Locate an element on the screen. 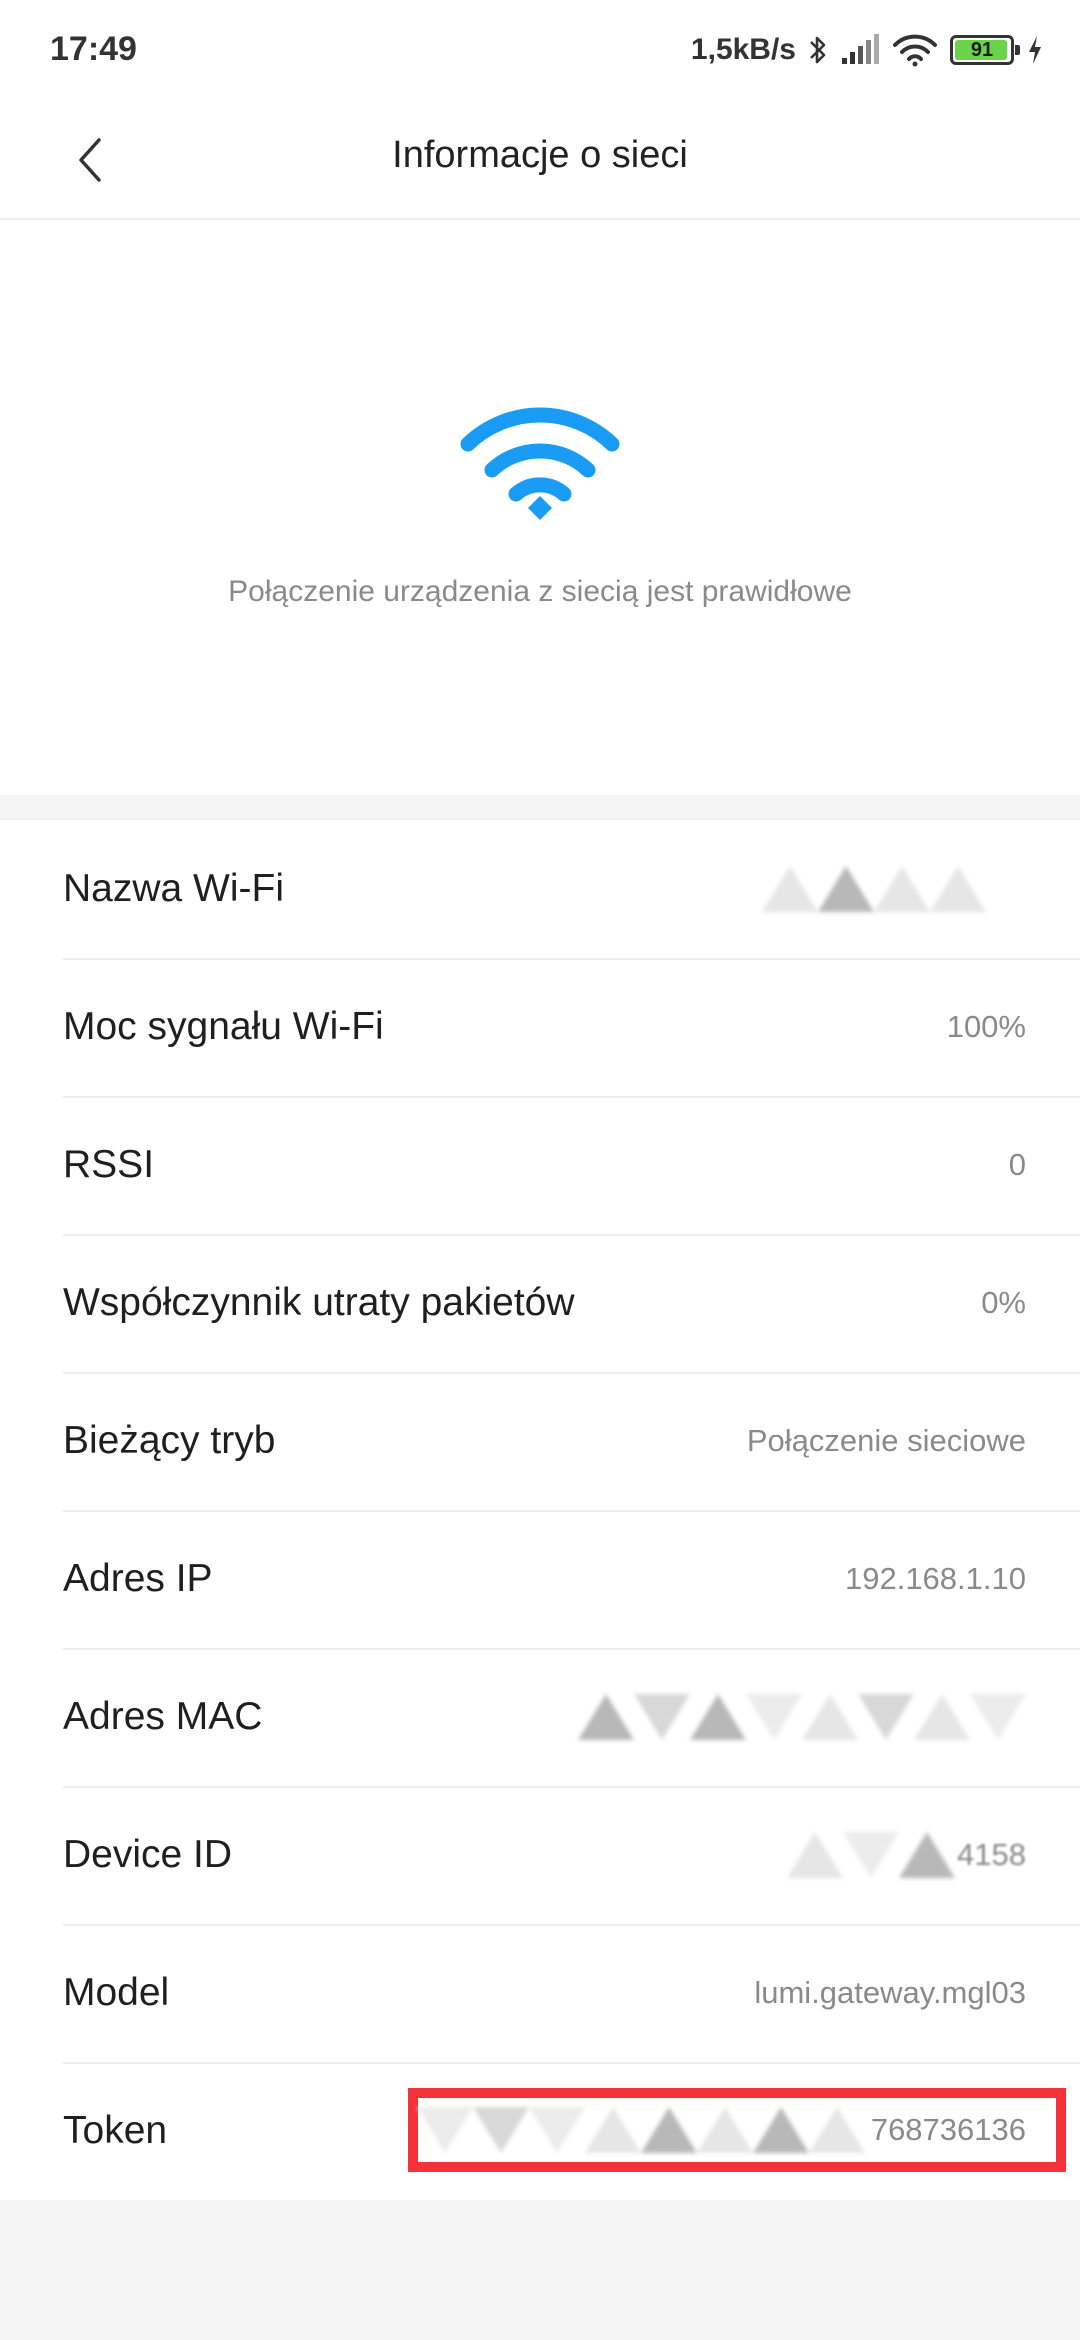  row-value: 0 is located at coordinates (1017, 1164).